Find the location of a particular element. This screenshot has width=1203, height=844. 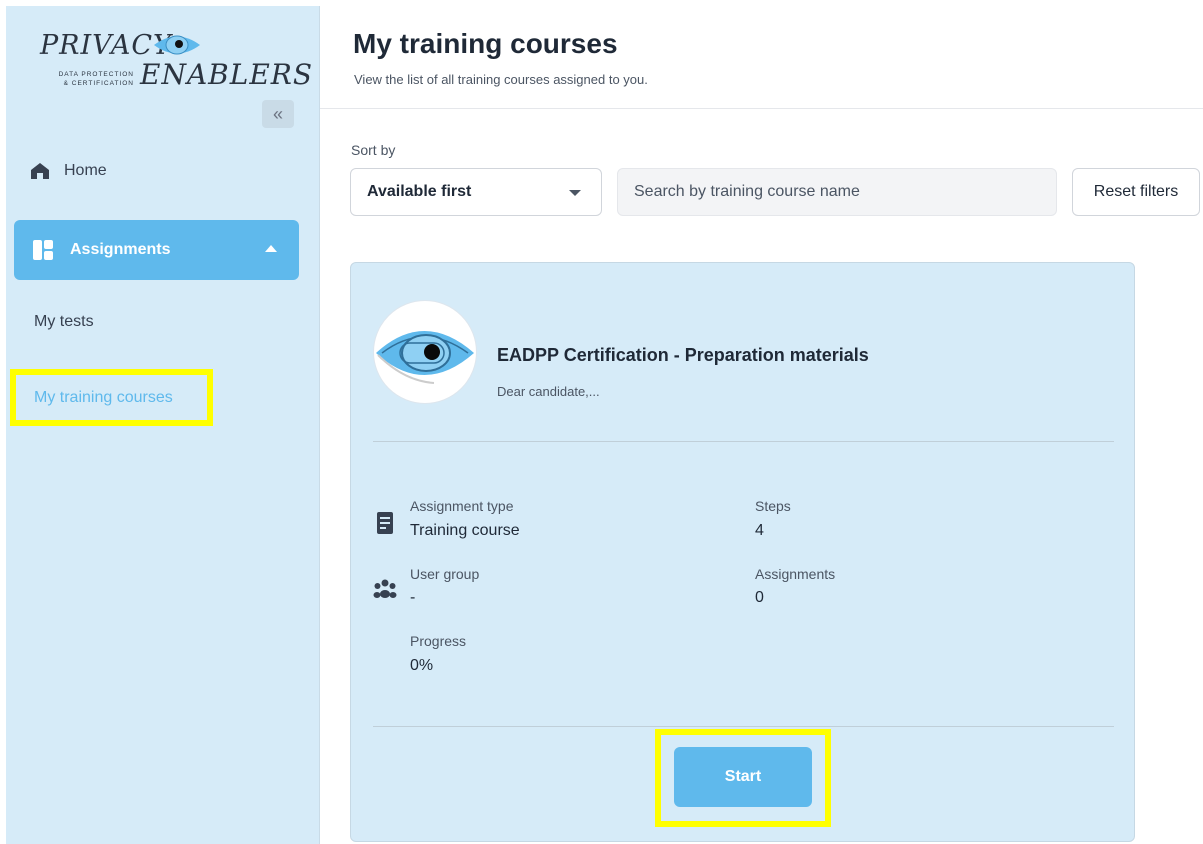

user-group-value: - is located at coordinates (413, 597).